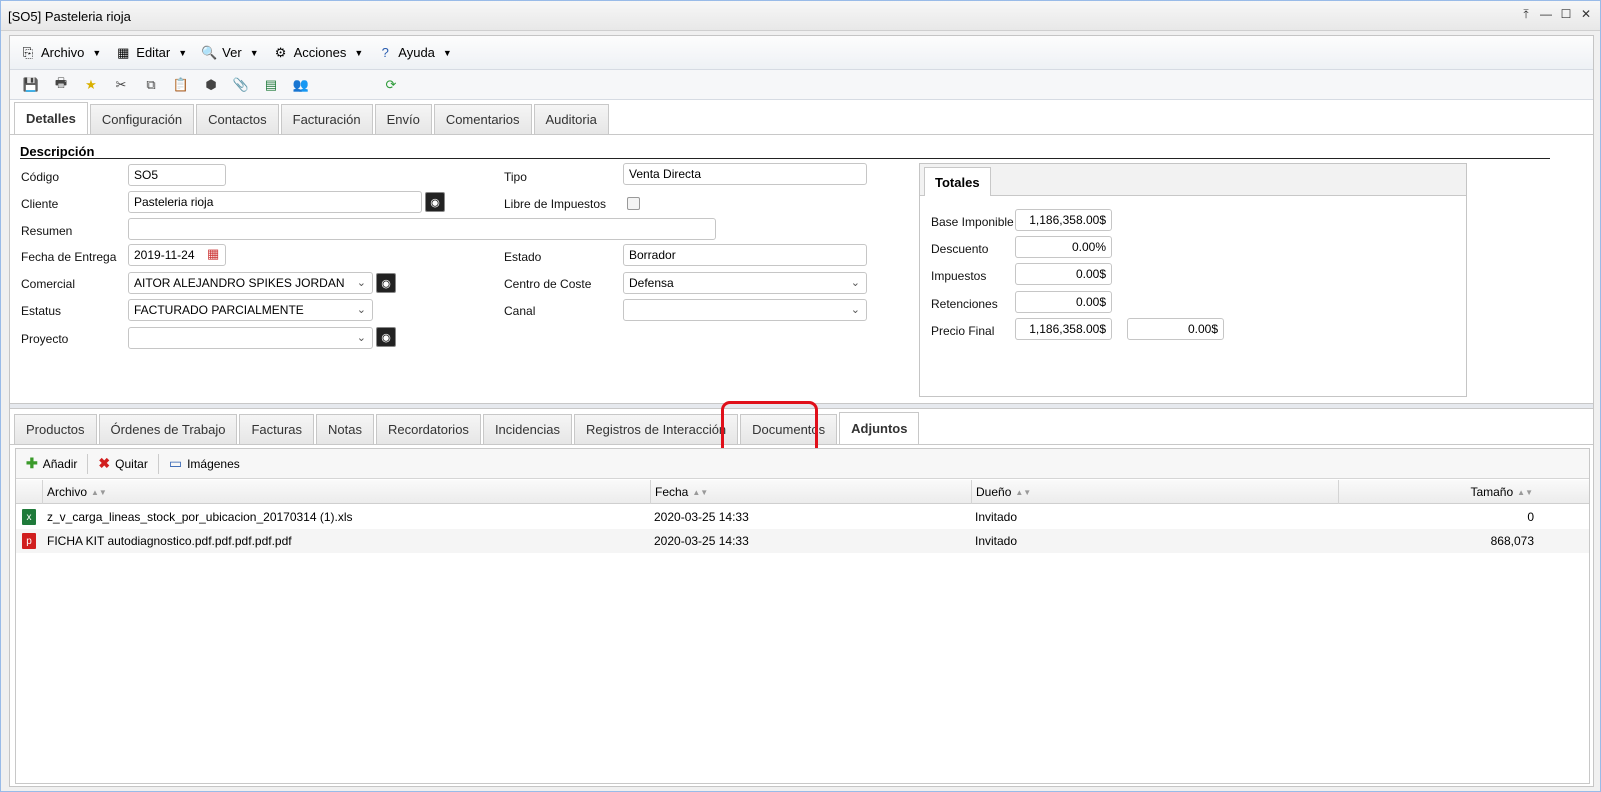 The height and width of the screenshot is (792, 1601). Describe the element at coordinates (960, 249) in the screenshot. I see `descuento-label: Descuento` at that location.